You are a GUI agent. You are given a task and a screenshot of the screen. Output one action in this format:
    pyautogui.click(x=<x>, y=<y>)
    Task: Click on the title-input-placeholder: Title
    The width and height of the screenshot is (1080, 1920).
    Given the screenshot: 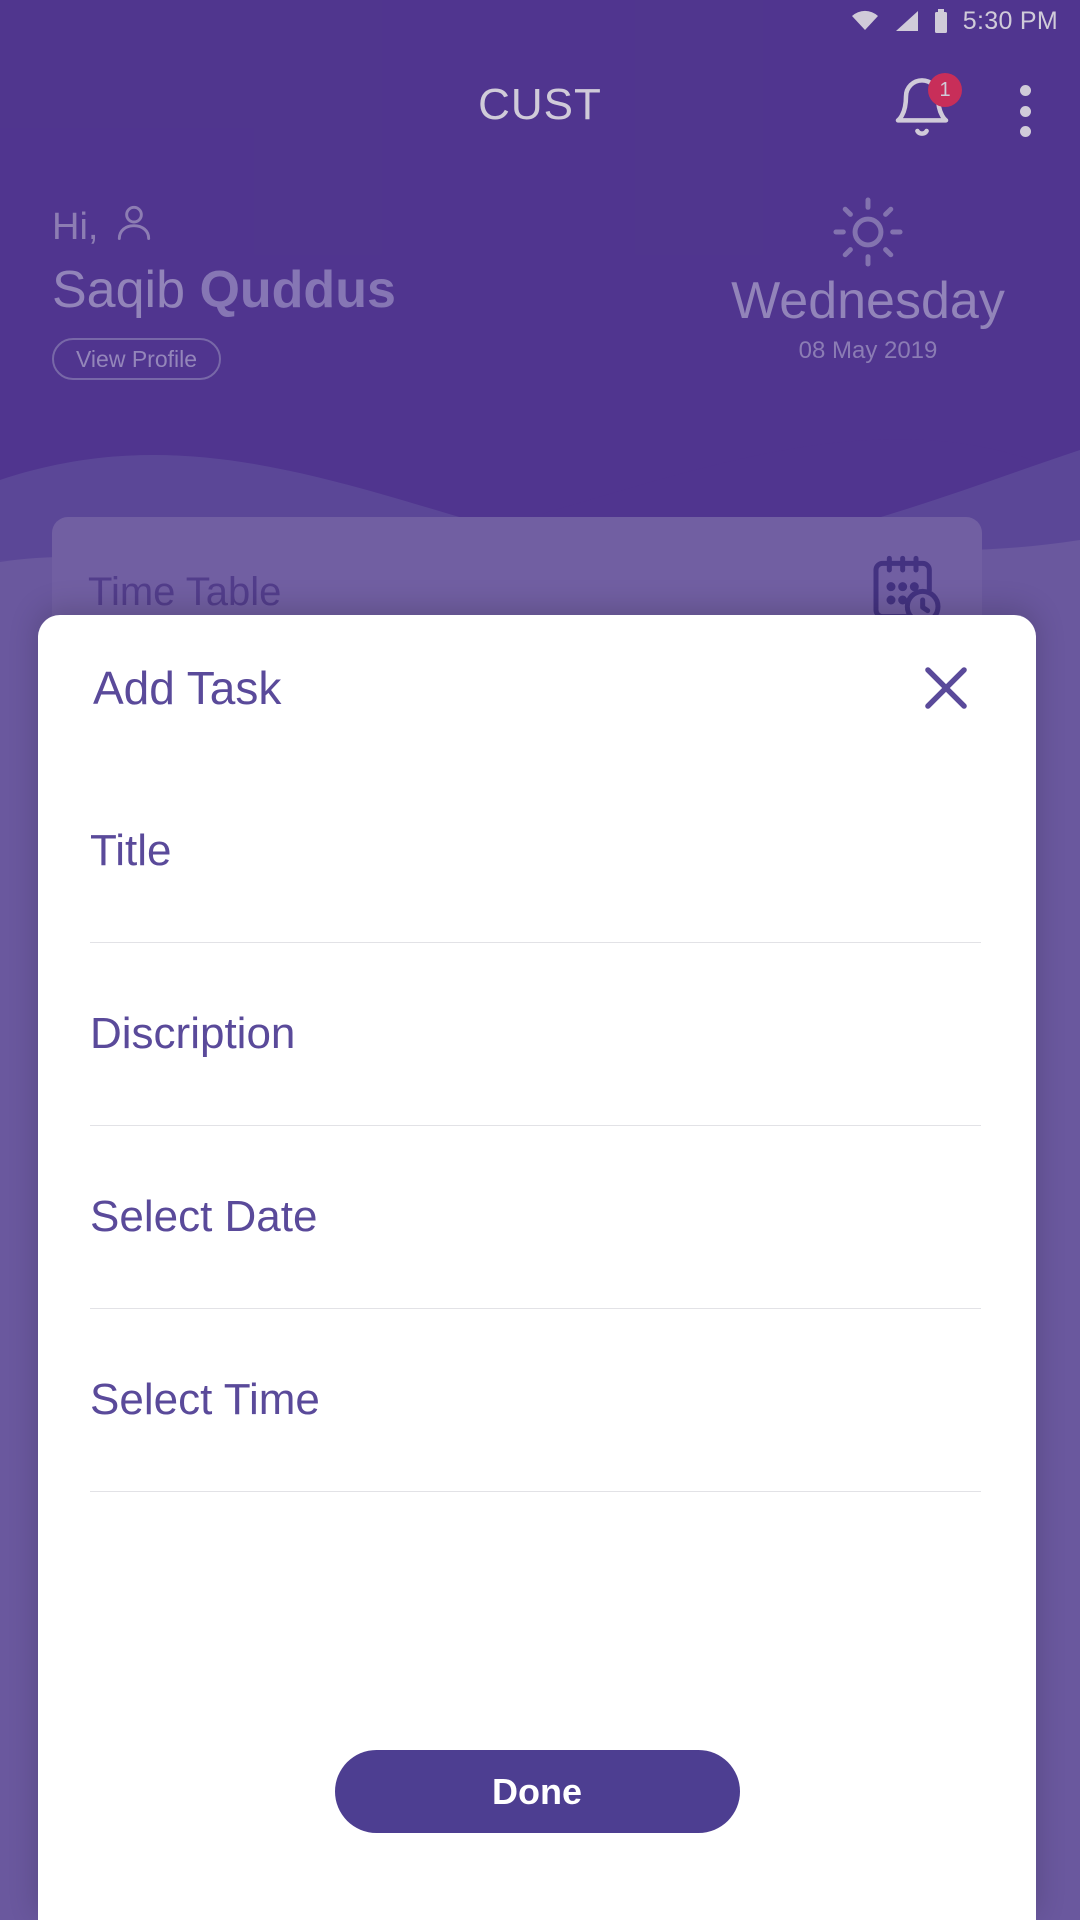 What is the action you would take?
    pyautogui.click(x=131, y=850)
    